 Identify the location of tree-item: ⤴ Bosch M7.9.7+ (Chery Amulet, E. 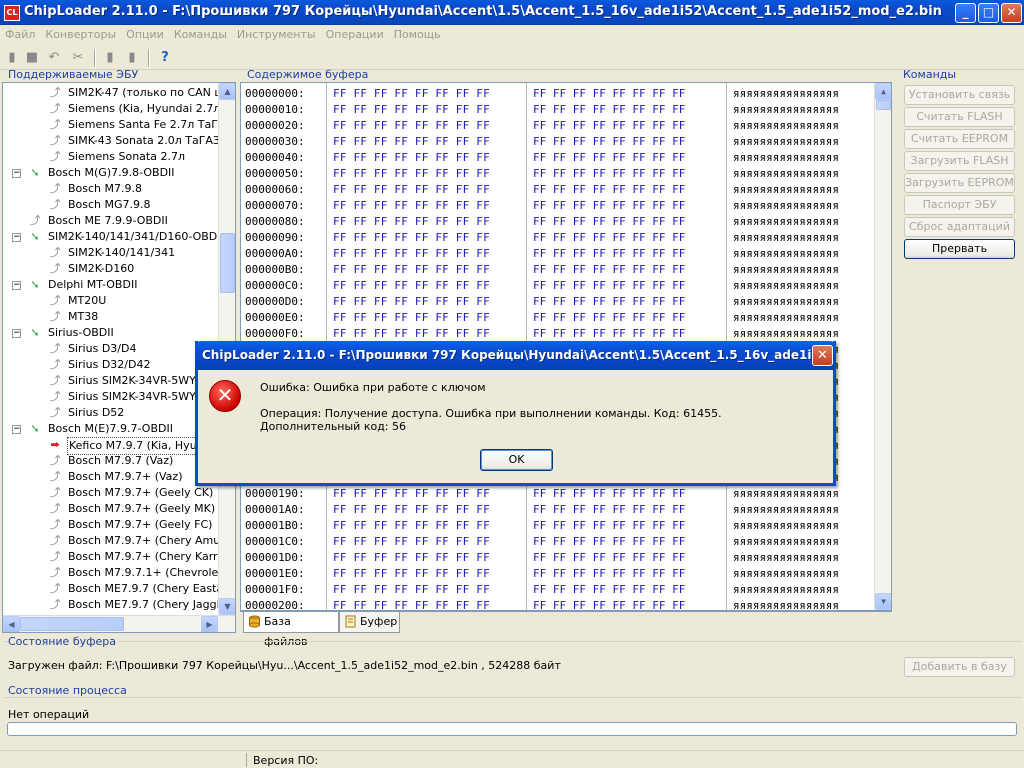
(119, 541).